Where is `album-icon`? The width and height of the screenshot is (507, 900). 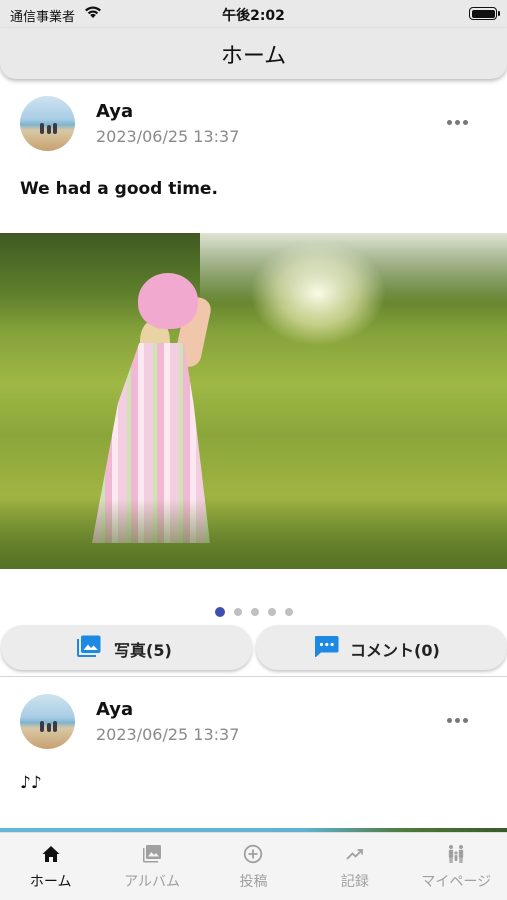
album-icon is located at coordinates (152, 854).